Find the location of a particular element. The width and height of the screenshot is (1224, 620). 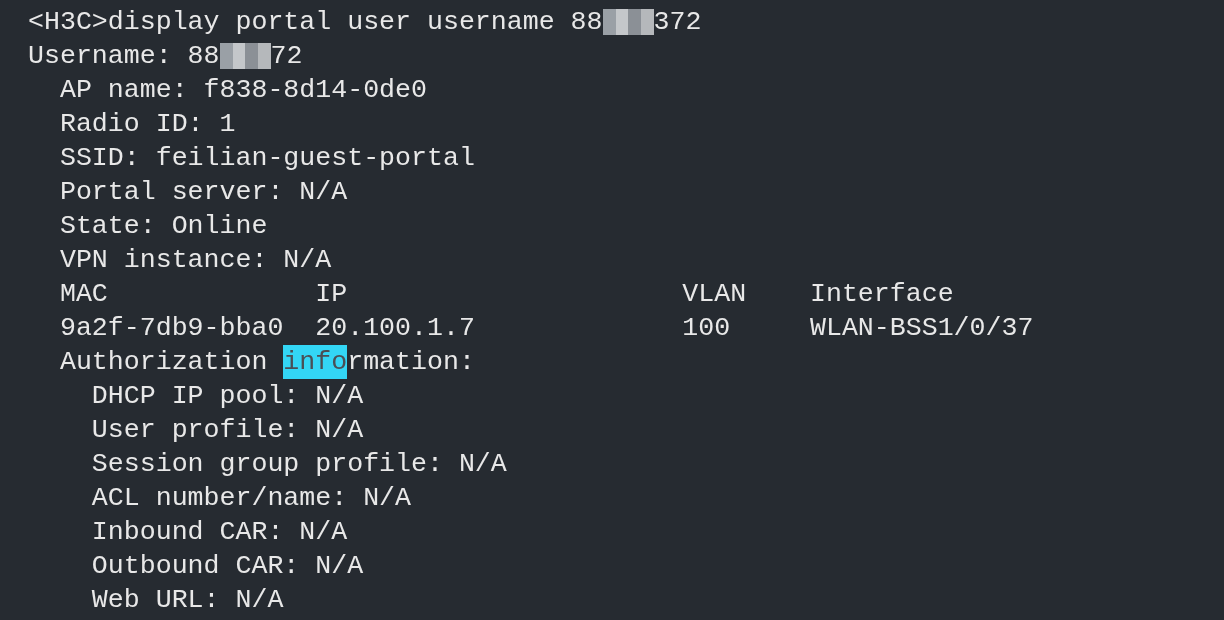

terminal-text: 372 is located at coordinates (677, 22).